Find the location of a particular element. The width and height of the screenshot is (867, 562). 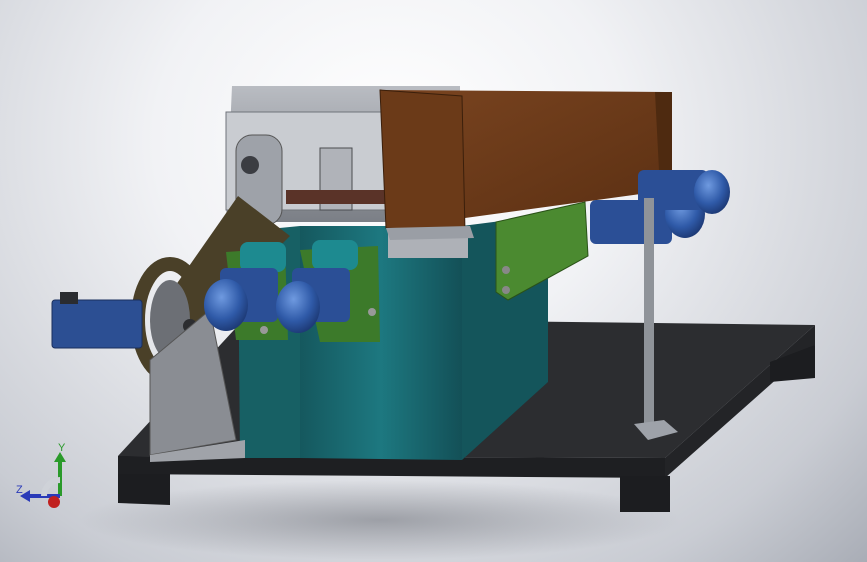

left-motor is located at coordinates (97, 320).